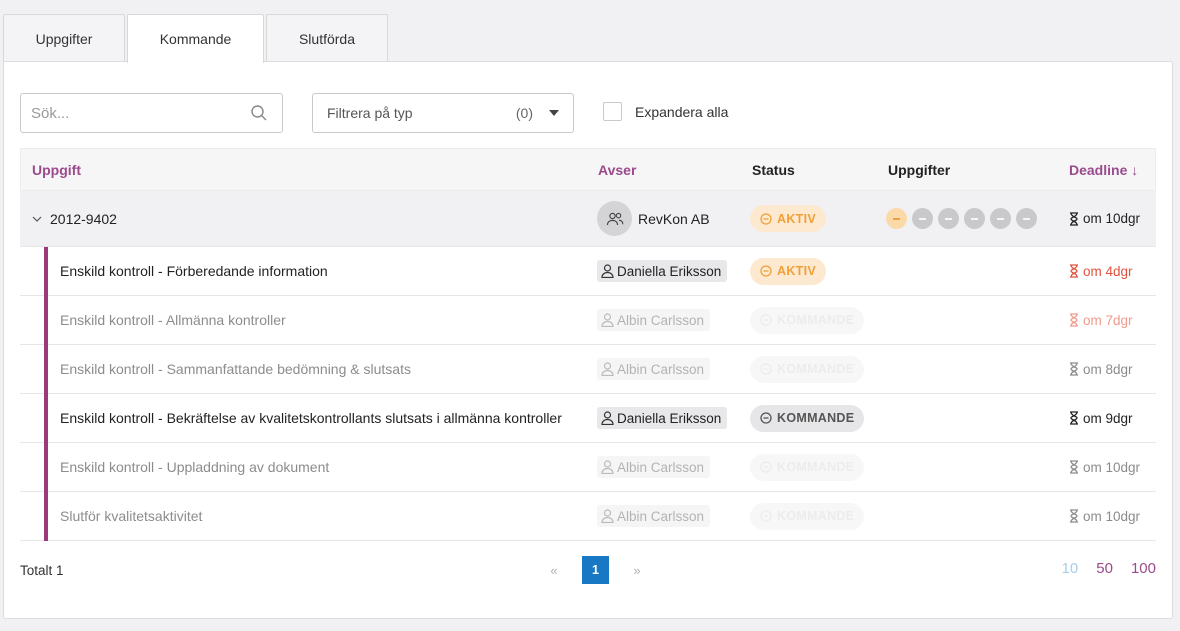  I want to click on page-size-100: 100, so click(1143, 568).